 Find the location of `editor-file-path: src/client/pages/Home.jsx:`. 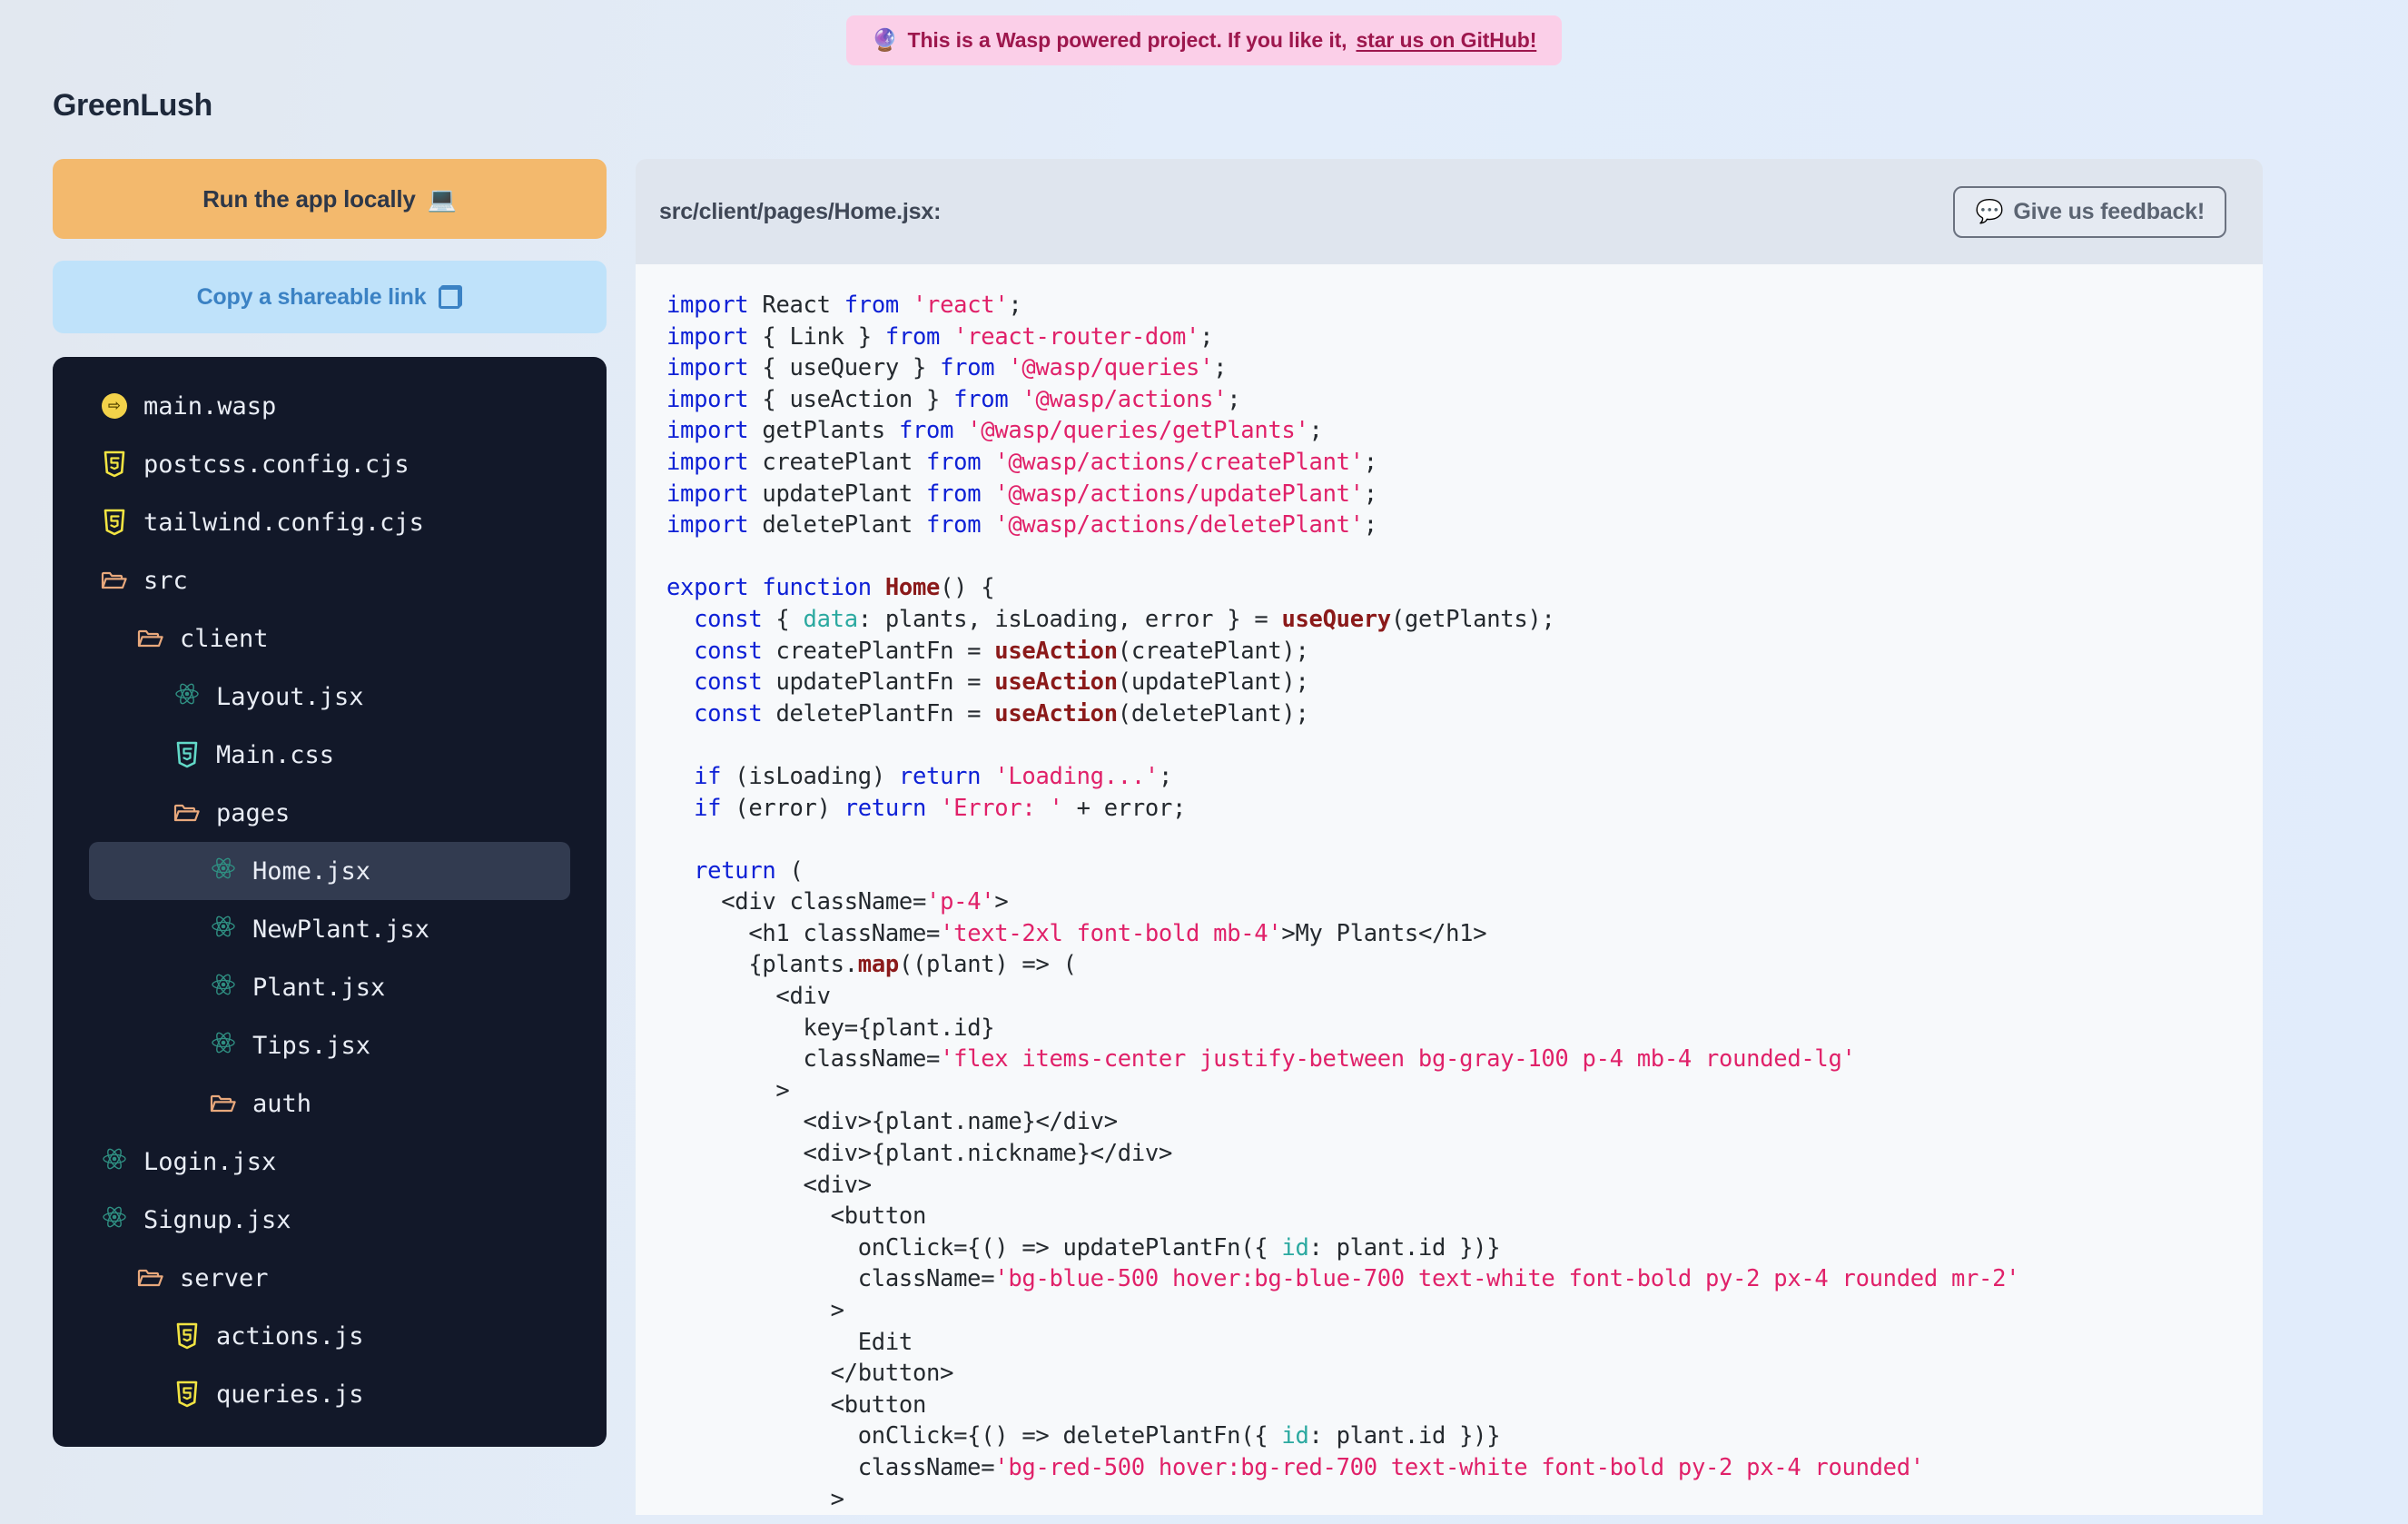

editor-file-path: src/client/pages/Home.jsx: is located at coordinates (800, 211).